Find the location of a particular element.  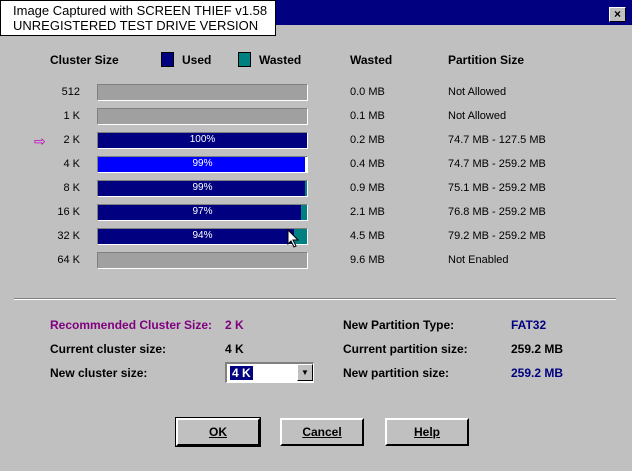

cluster-size-label: 64 K is located at coordinates (68, 260).